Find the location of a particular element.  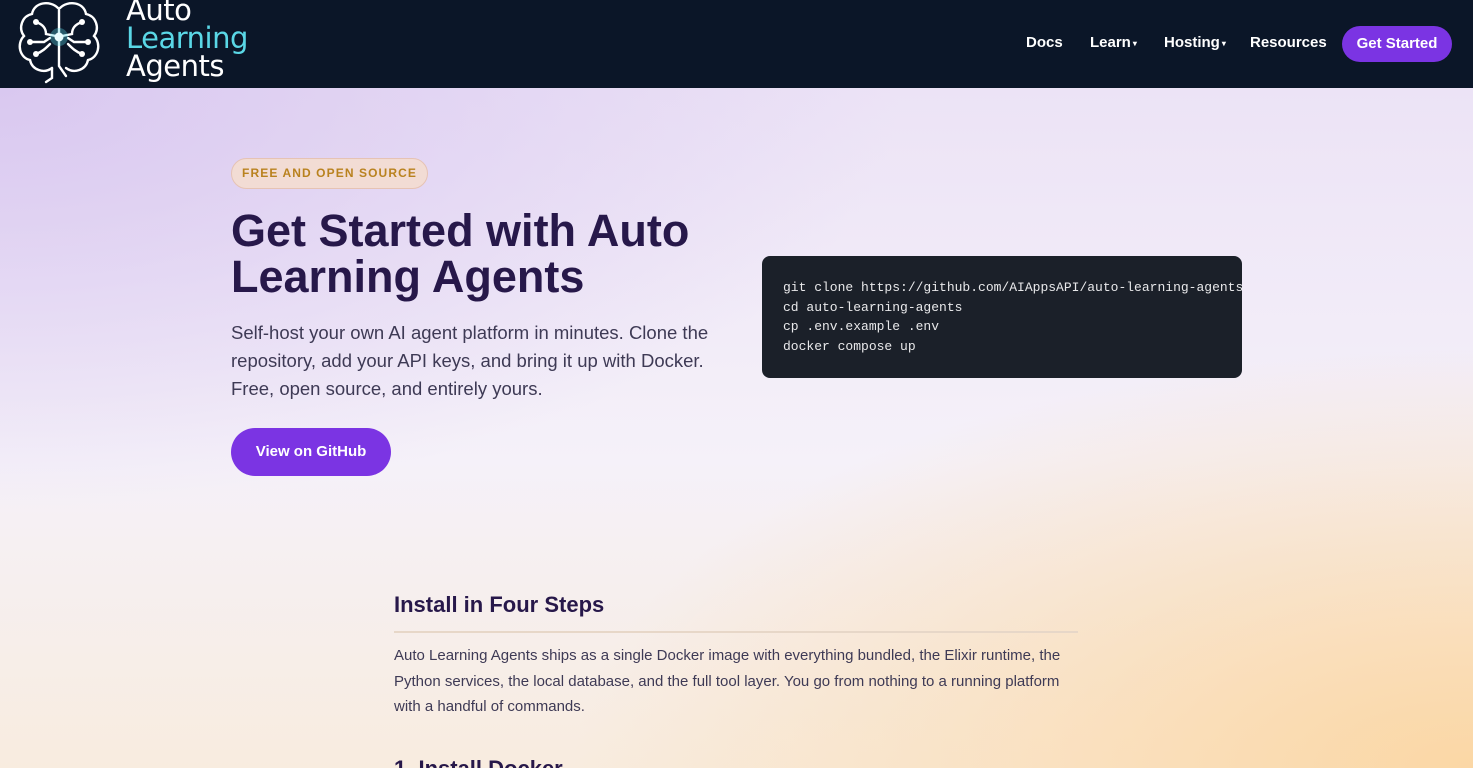

open-source-badge: FREE AND OPEN SOURCE is located at coordinates (329, 173).